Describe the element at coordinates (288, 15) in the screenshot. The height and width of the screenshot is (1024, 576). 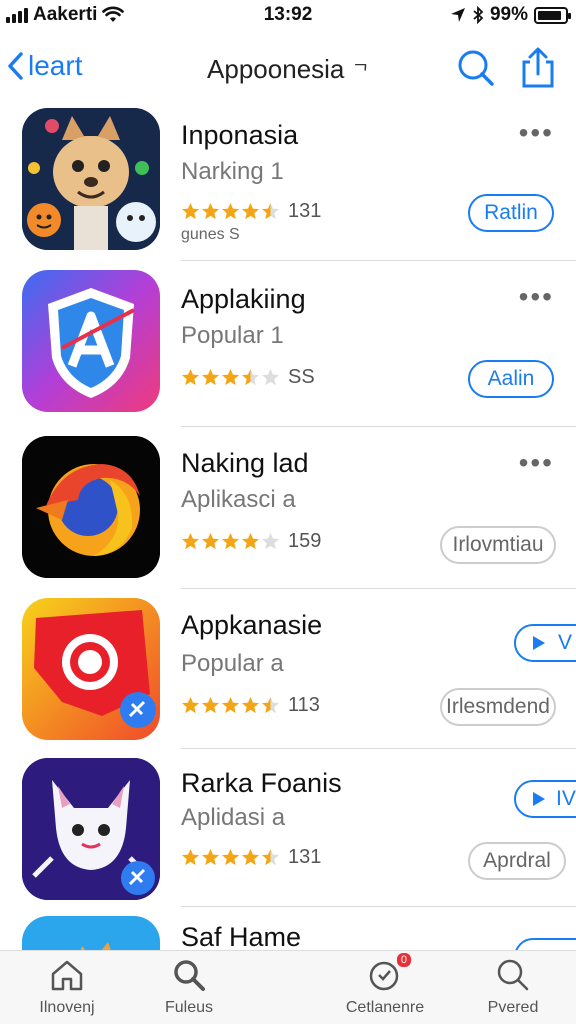
I see `status-bar: Aakerti 13:92 99%` at that location.